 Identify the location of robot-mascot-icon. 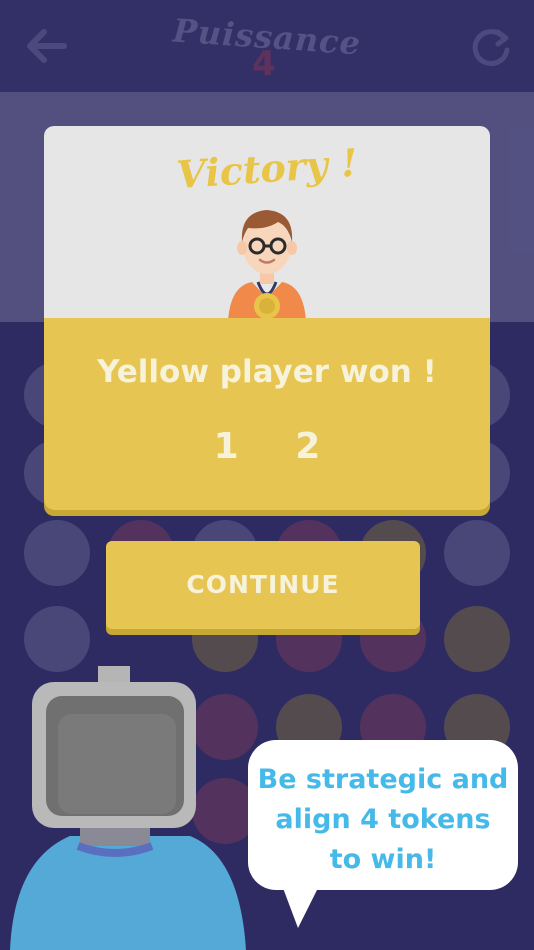
(128, 808).